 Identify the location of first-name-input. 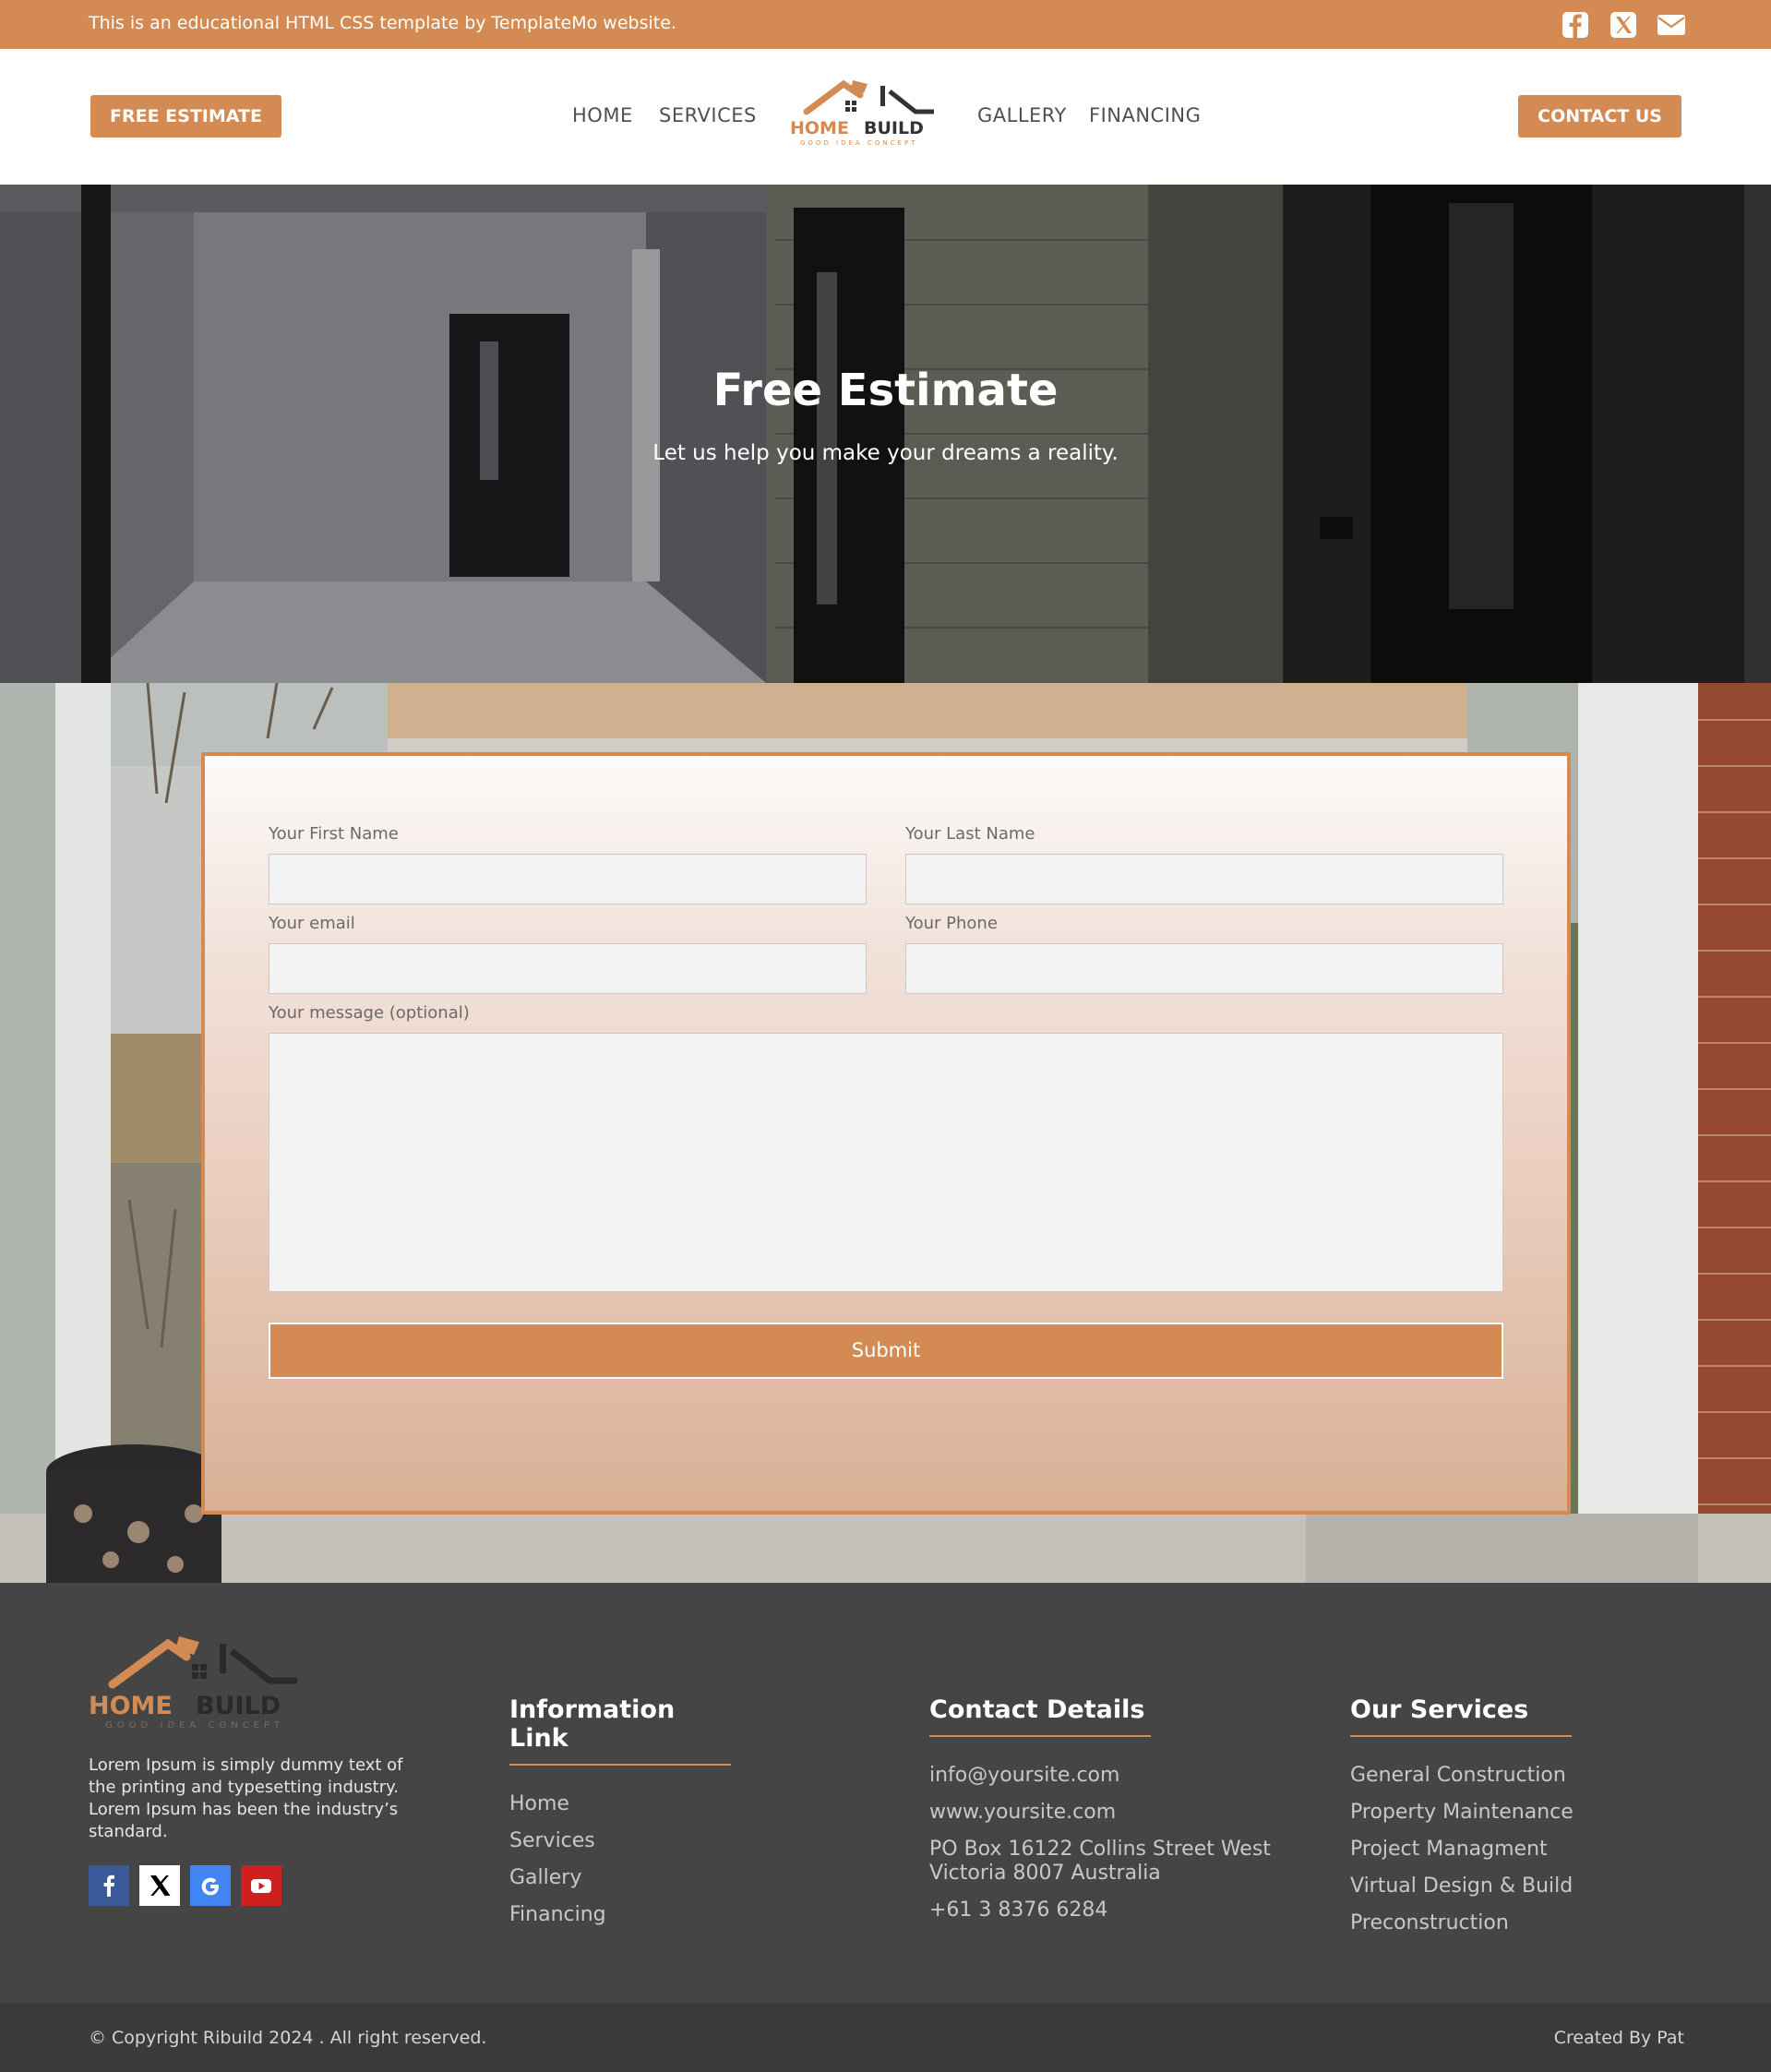
(568, 879).